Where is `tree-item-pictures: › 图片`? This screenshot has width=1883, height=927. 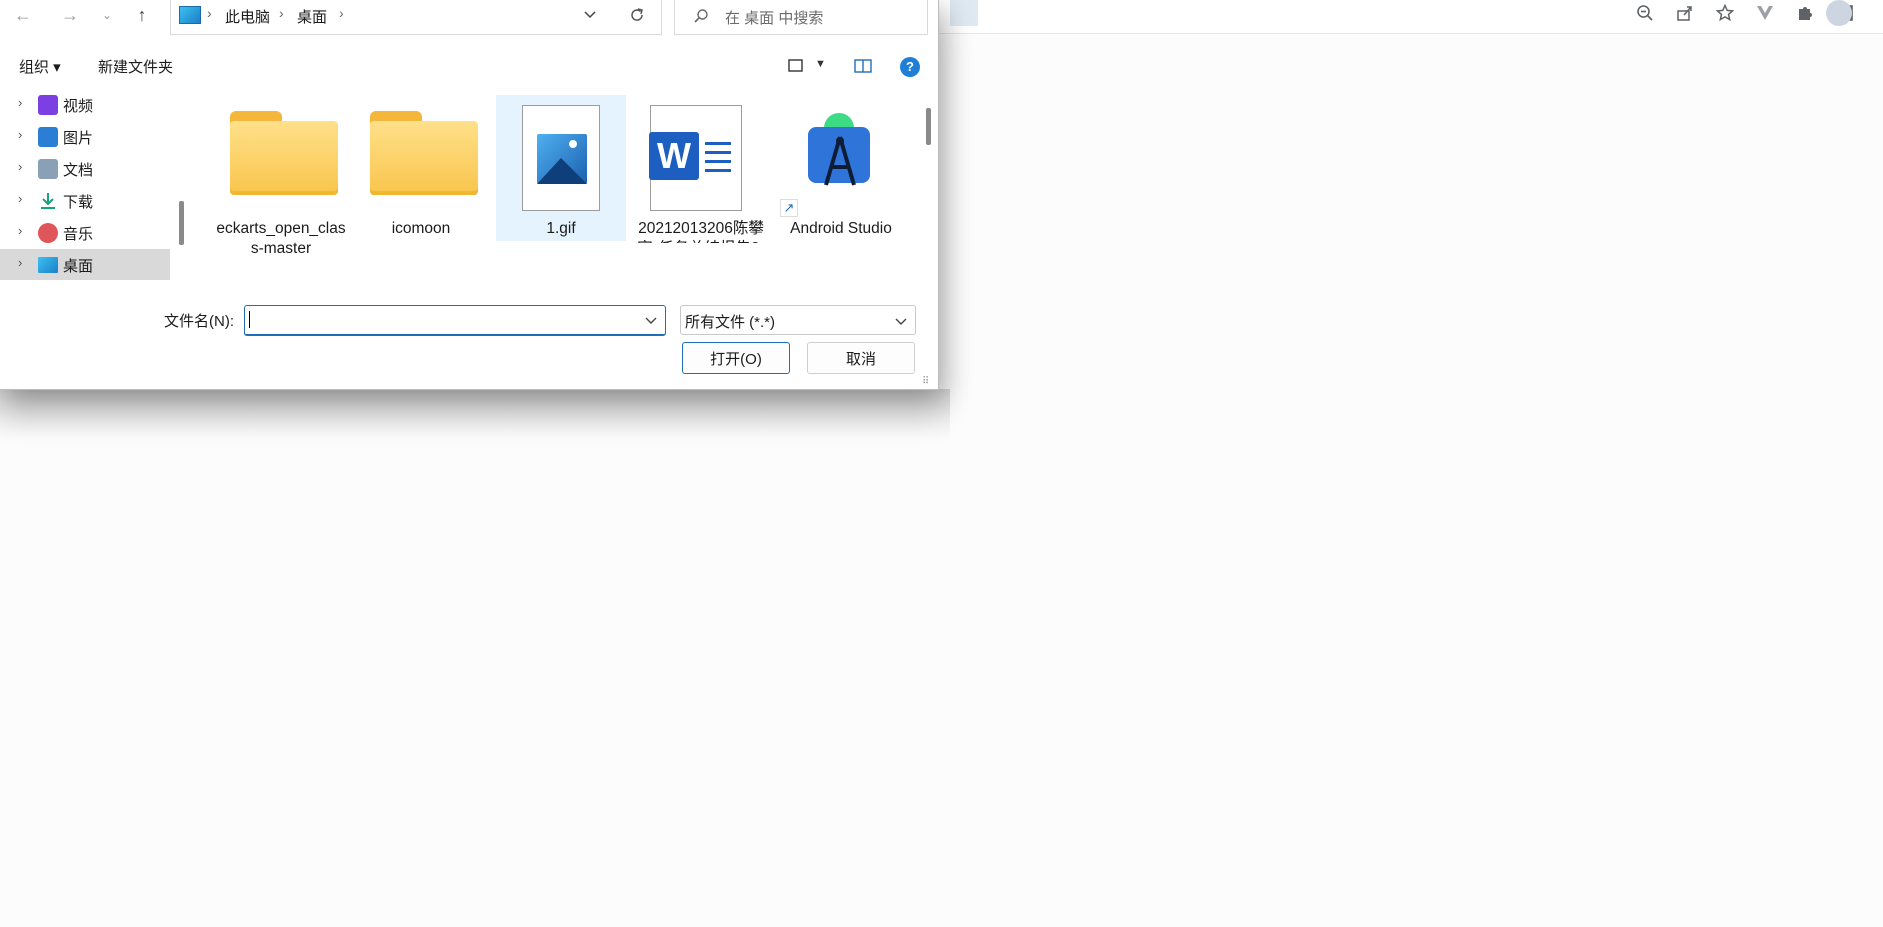
tree-item-pictures: › 图片 is located at coordinates (85, 136).